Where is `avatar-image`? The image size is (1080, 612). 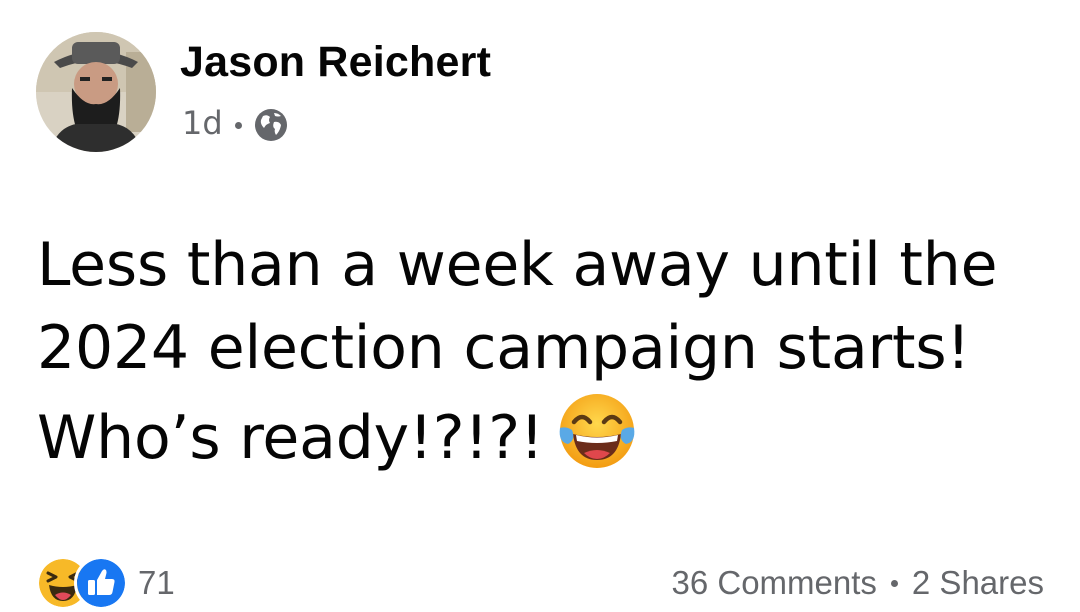 avatar-image is located at coordinates (96, 92).